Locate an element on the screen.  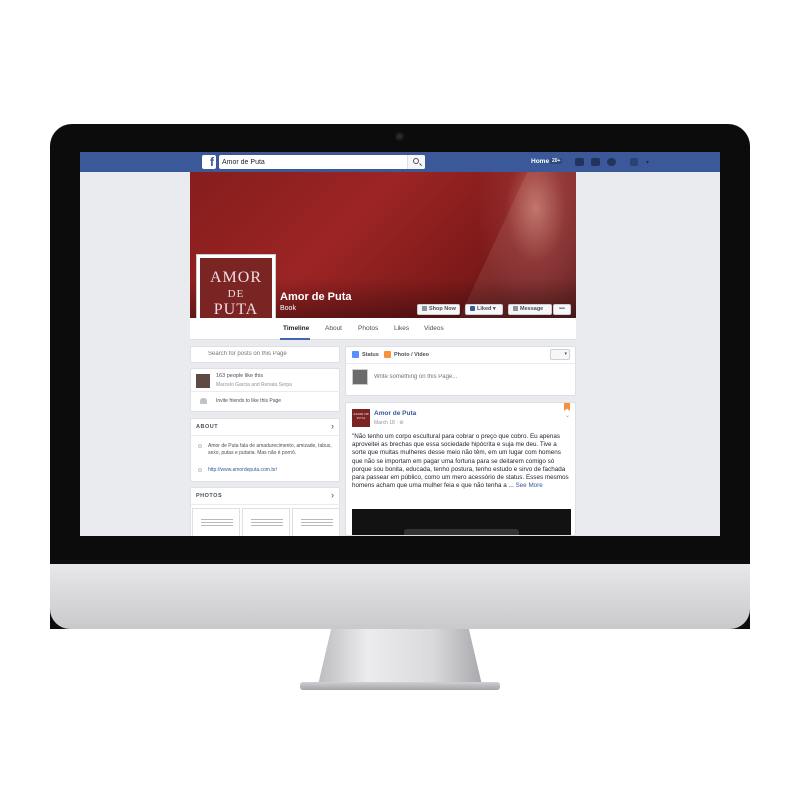
page-search-card is located at coordinates (265, 354).